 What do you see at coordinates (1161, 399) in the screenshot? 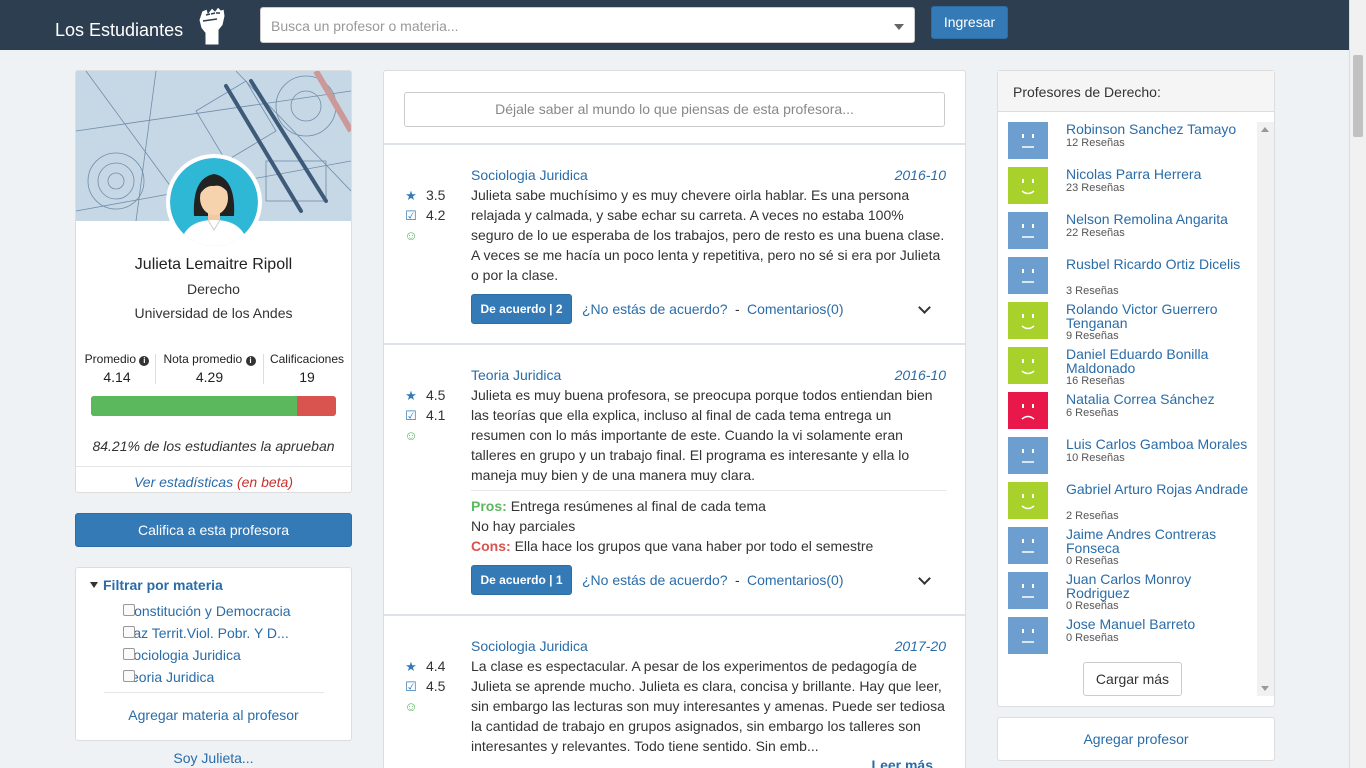
I see `professor-name-link: Natalia Correa Sánchez` at bounding box center [1161, 399].